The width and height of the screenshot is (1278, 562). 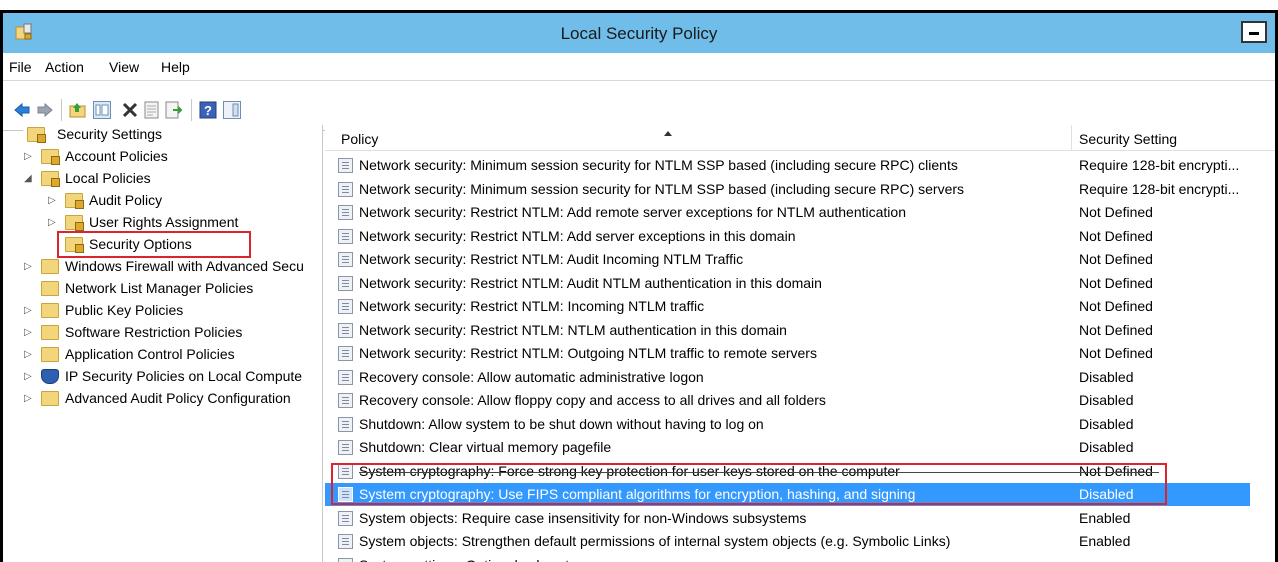 I want to click on minimize-icon, so click(x=1254, y=33).